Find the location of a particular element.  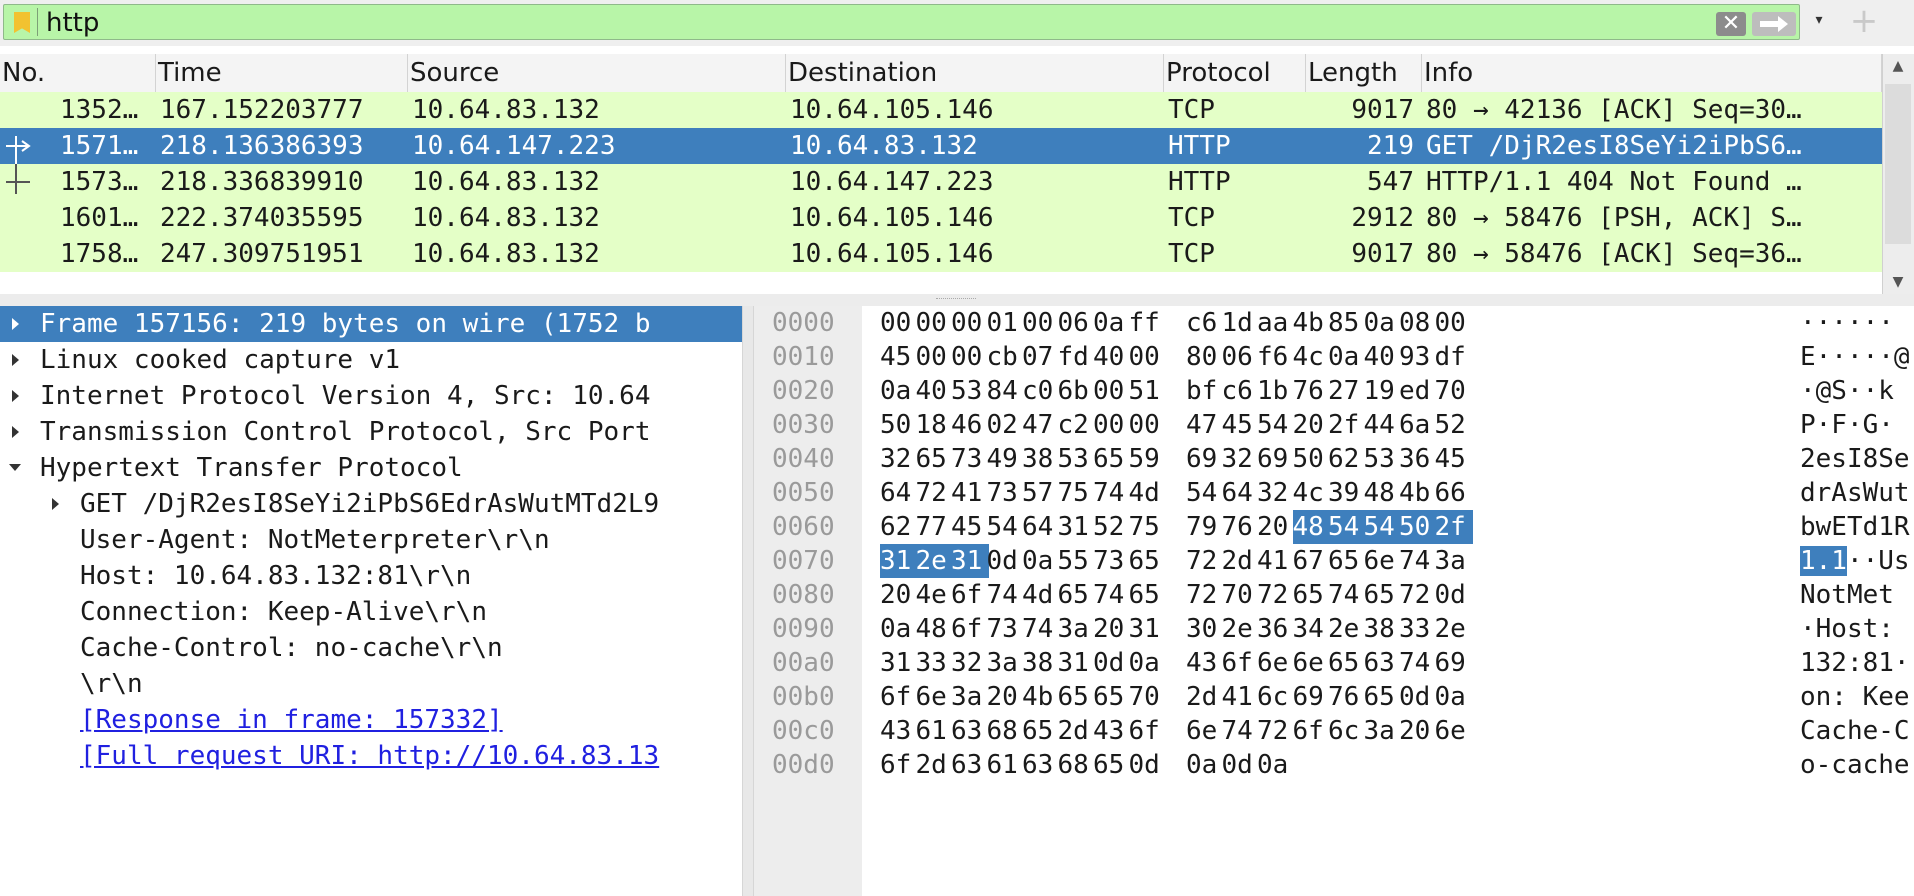

hex-byte: 55 is located at coordinates (1077, 561).